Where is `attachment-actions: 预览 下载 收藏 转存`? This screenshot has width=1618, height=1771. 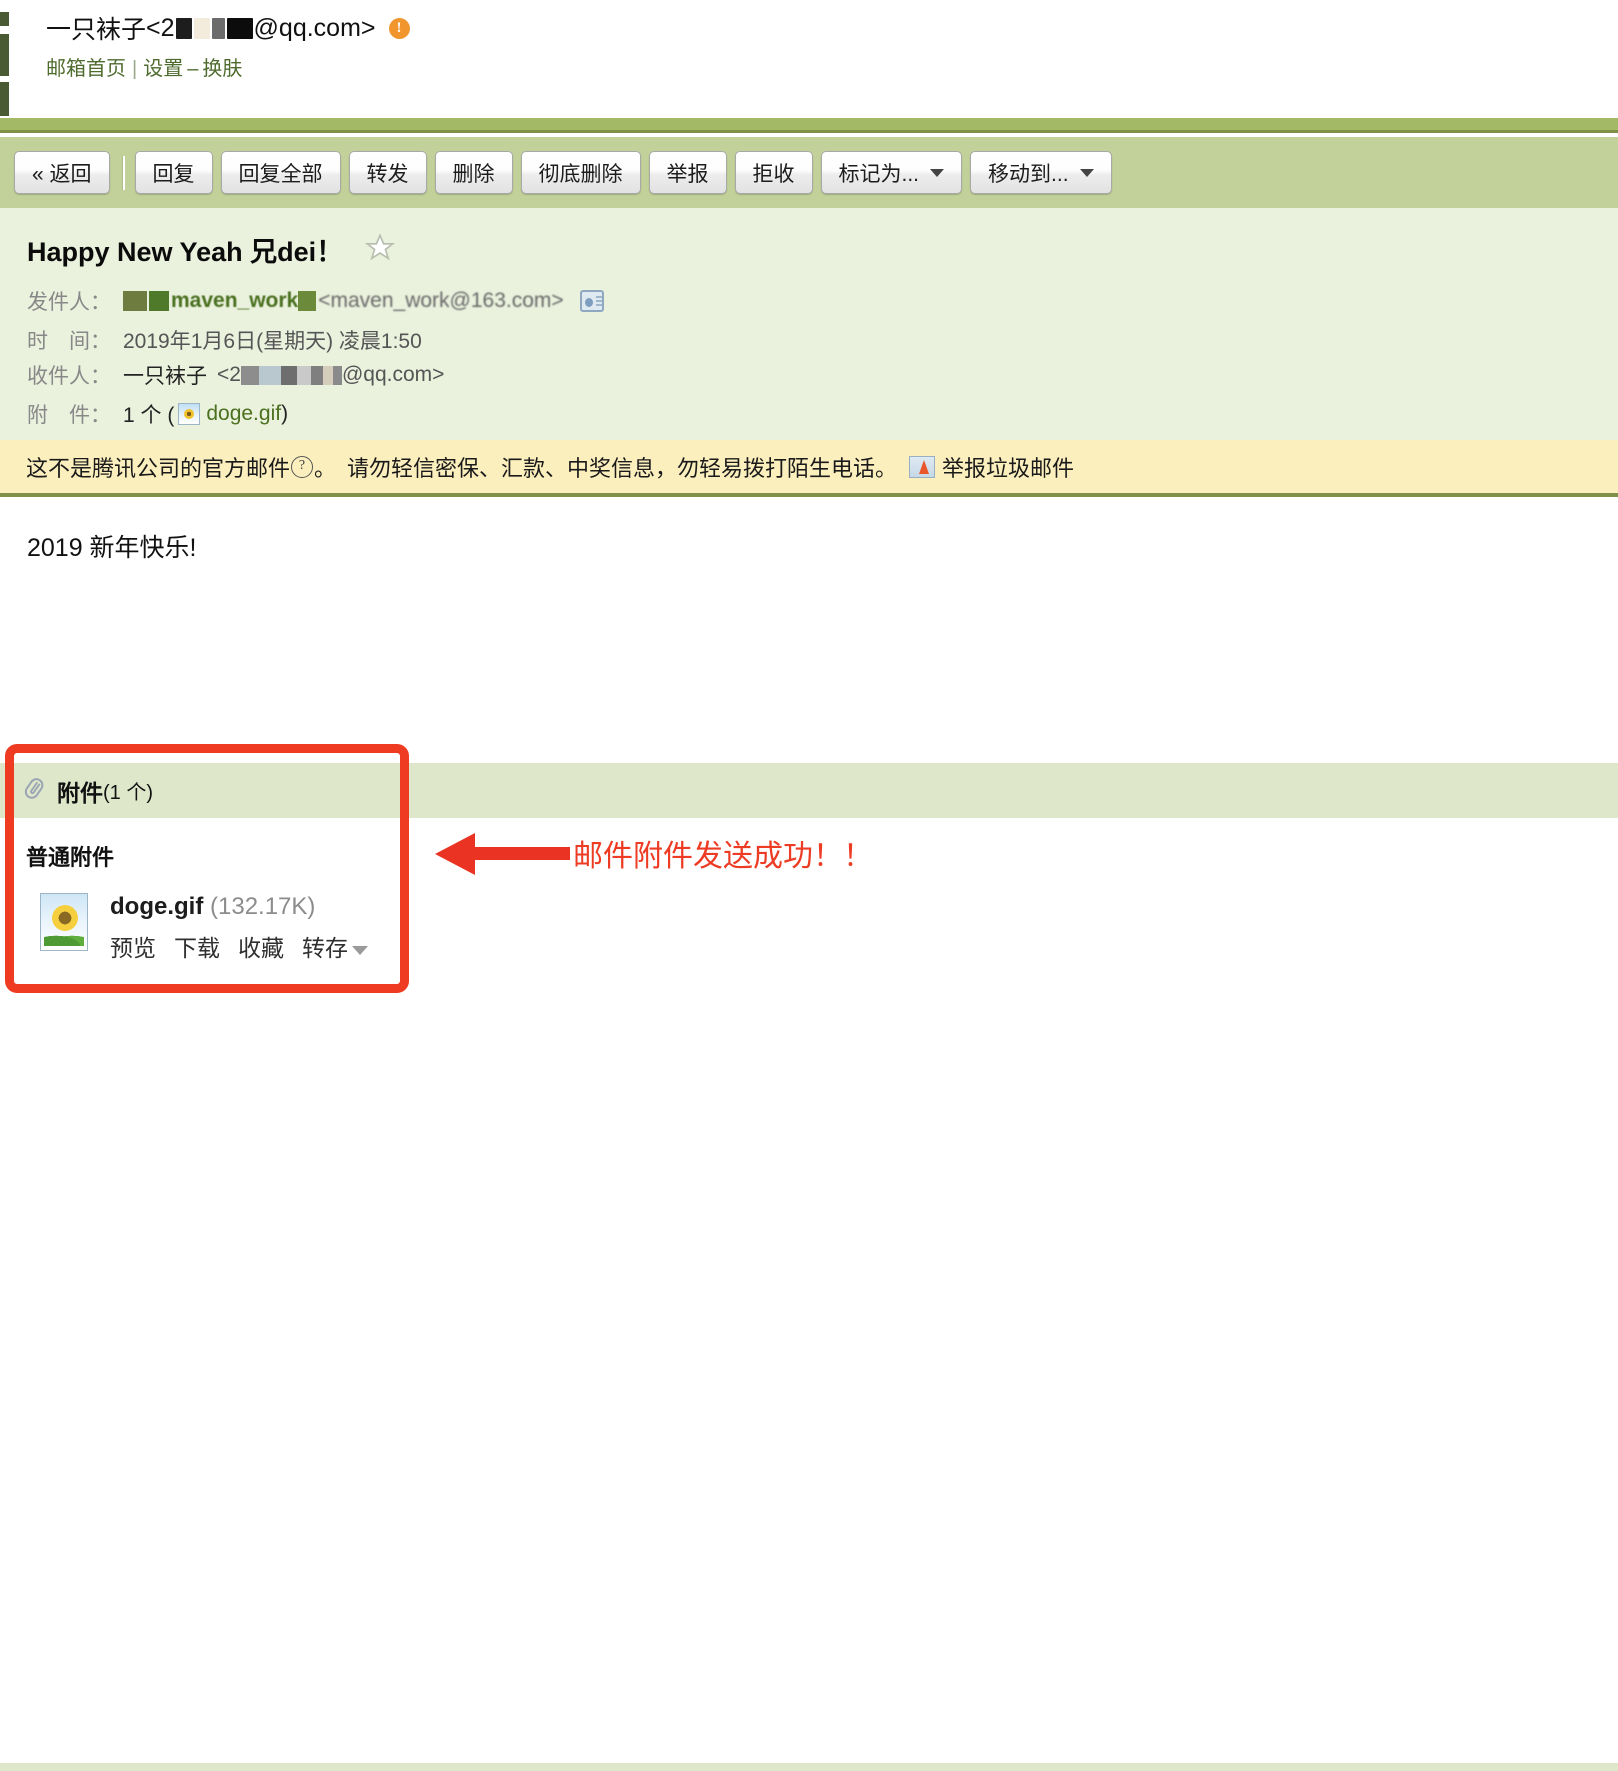
attachment-actions: 预览 下载 收藏 转存 is located at coordinates (239, 946).